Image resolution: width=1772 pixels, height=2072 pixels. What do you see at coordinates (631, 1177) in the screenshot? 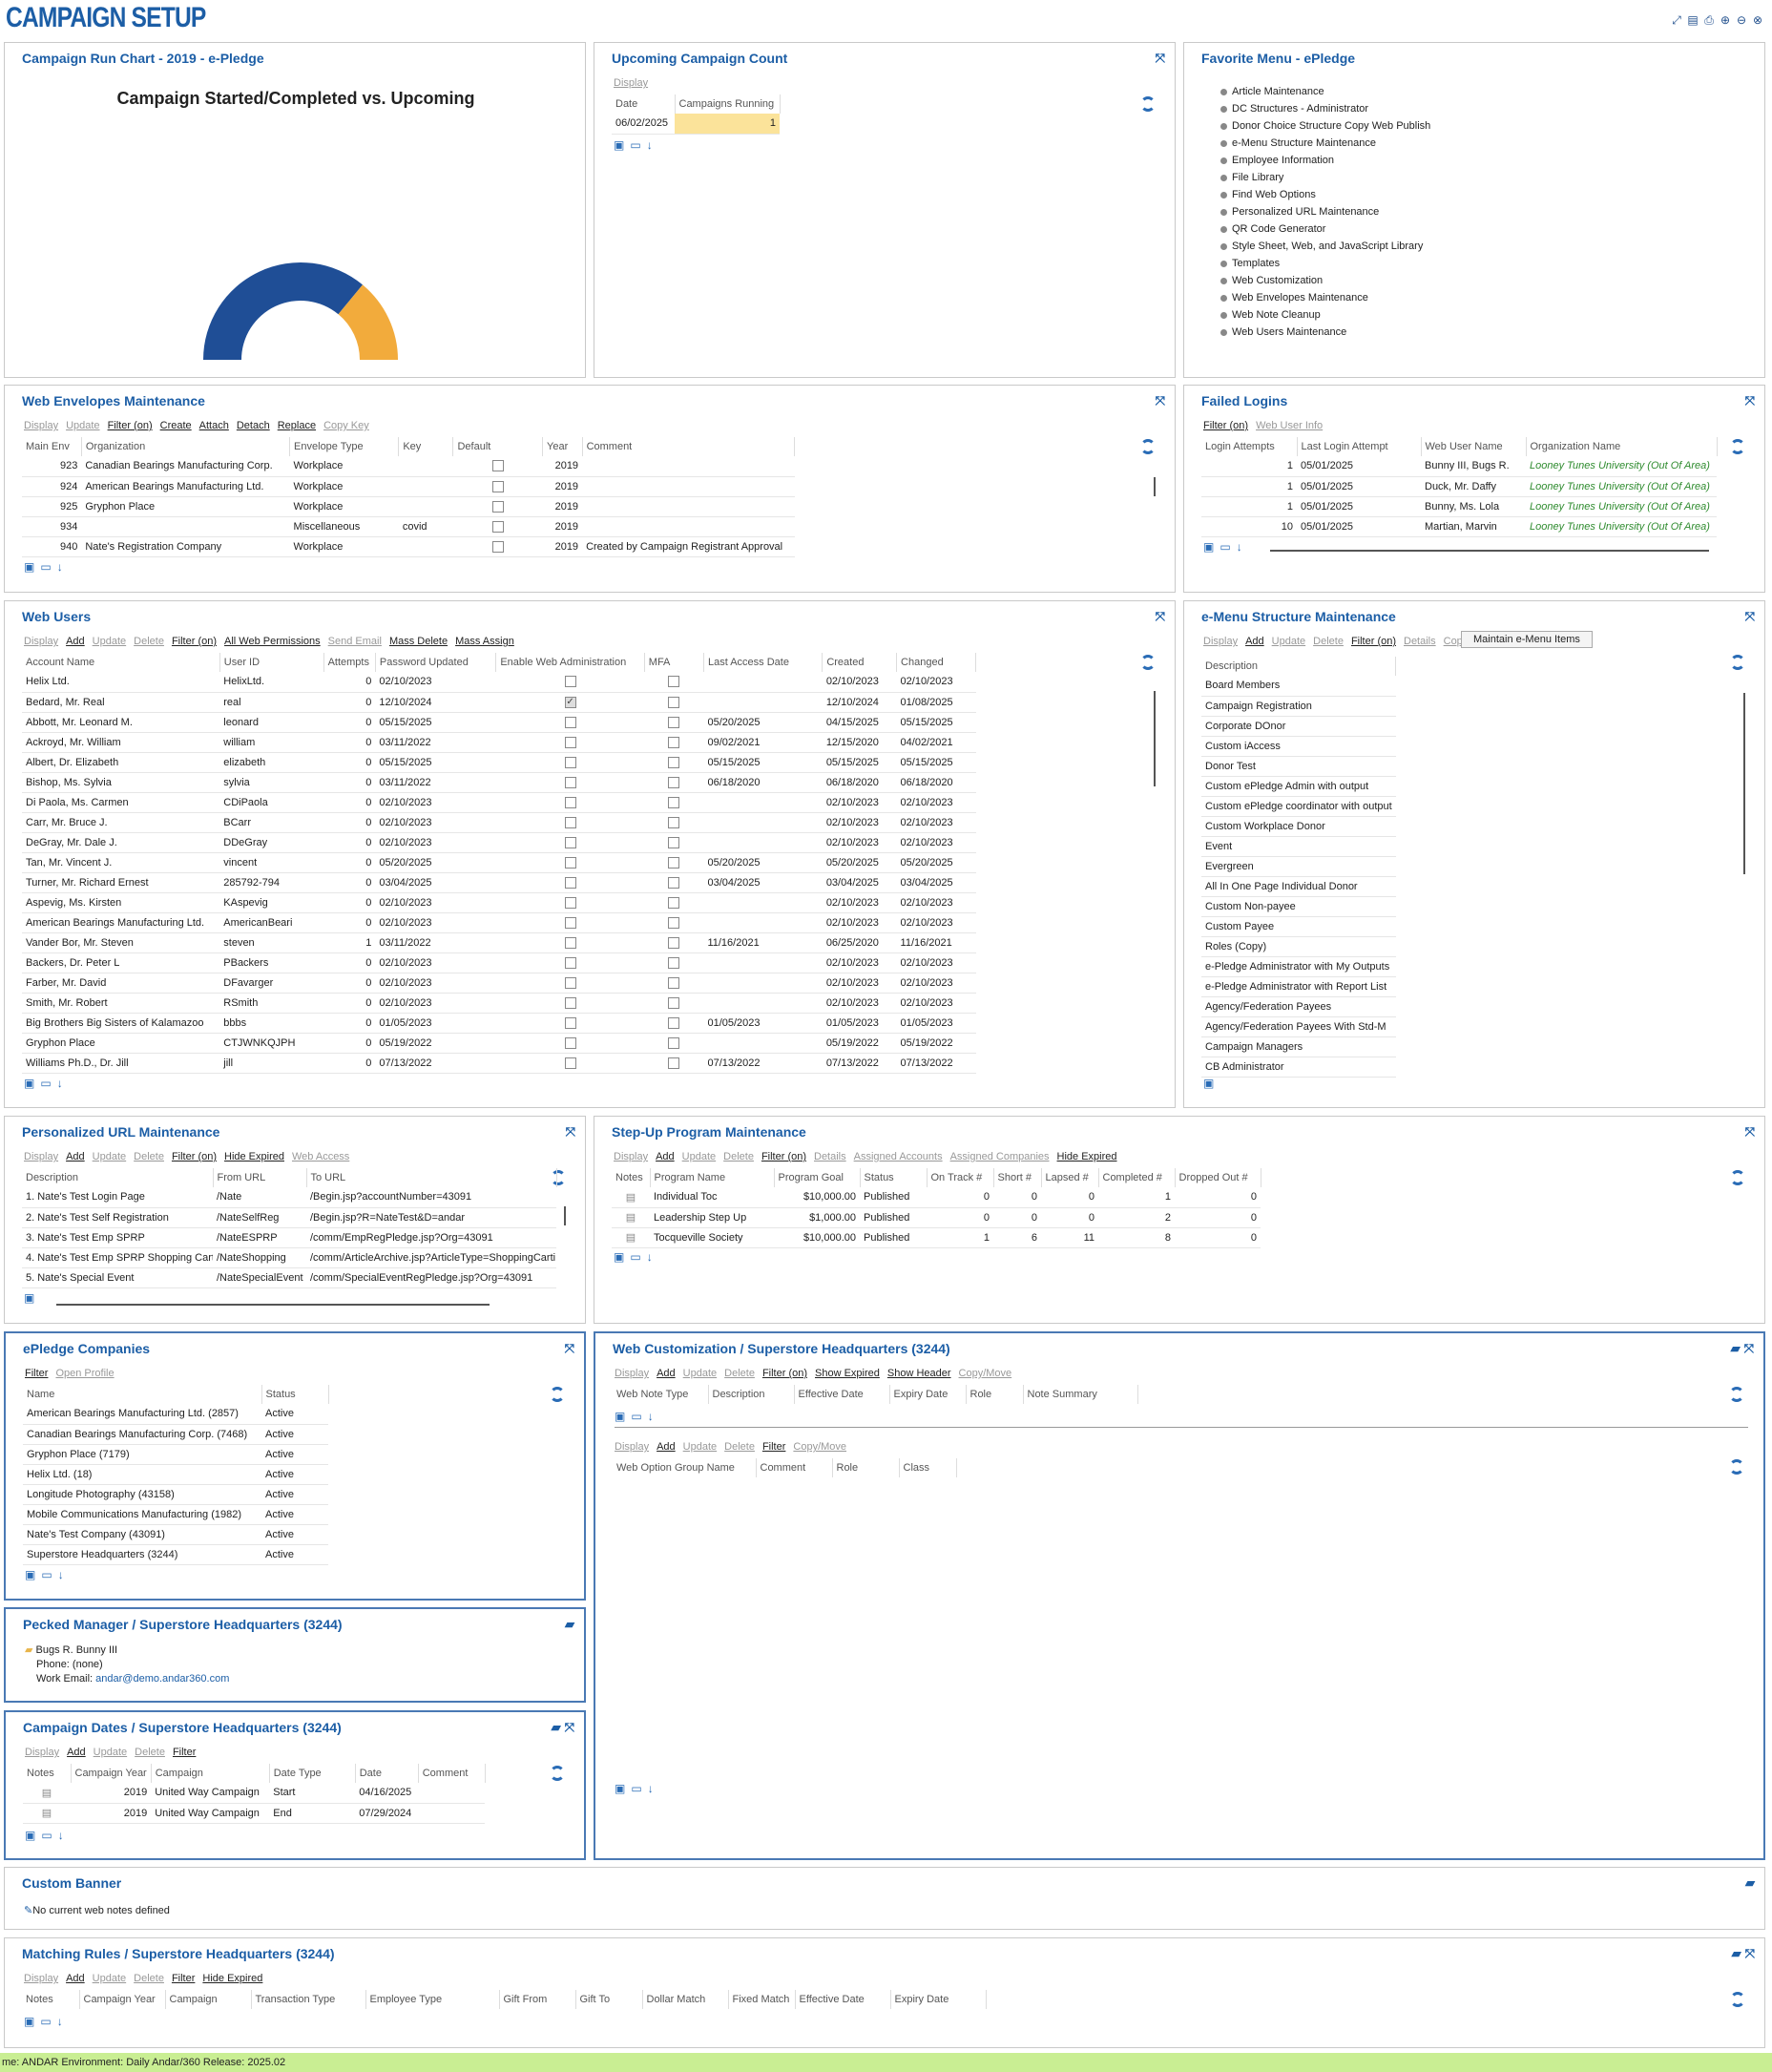
I see `col-notes: Notes` at bounding box center [631, 1177].